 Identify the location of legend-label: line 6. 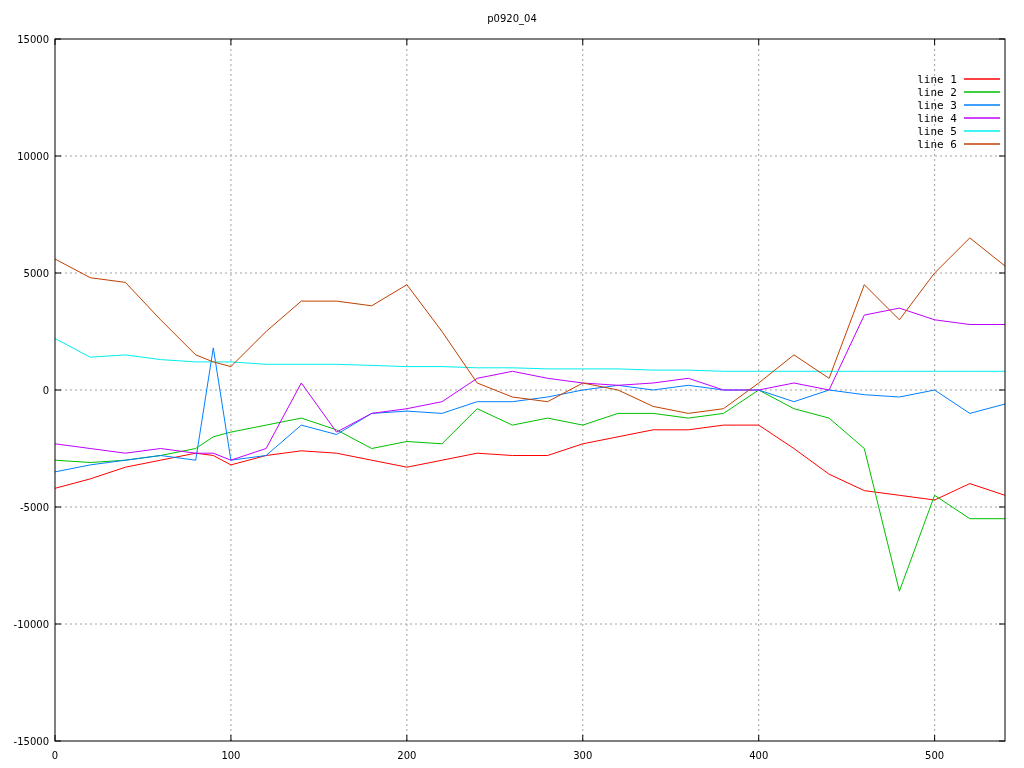
(937, 144).